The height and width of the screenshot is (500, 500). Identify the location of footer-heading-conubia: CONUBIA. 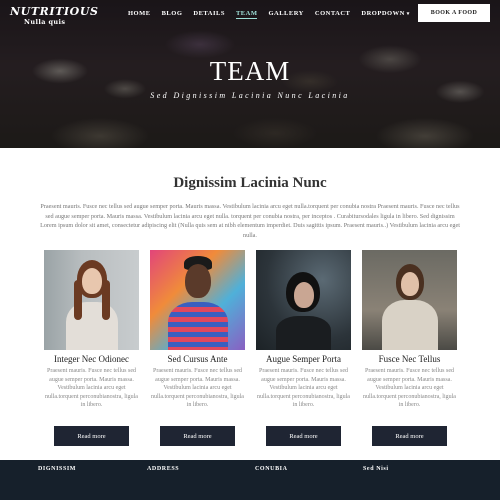
(271, 469).